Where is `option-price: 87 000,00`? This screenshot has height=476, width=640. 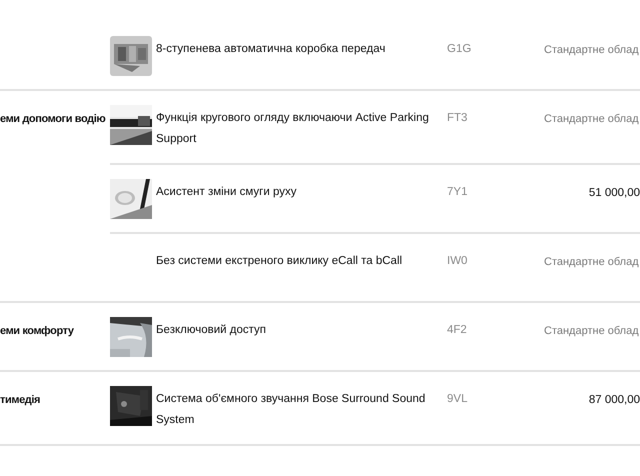
option-price: 87 000,00 is located at coordinates (614, 400).